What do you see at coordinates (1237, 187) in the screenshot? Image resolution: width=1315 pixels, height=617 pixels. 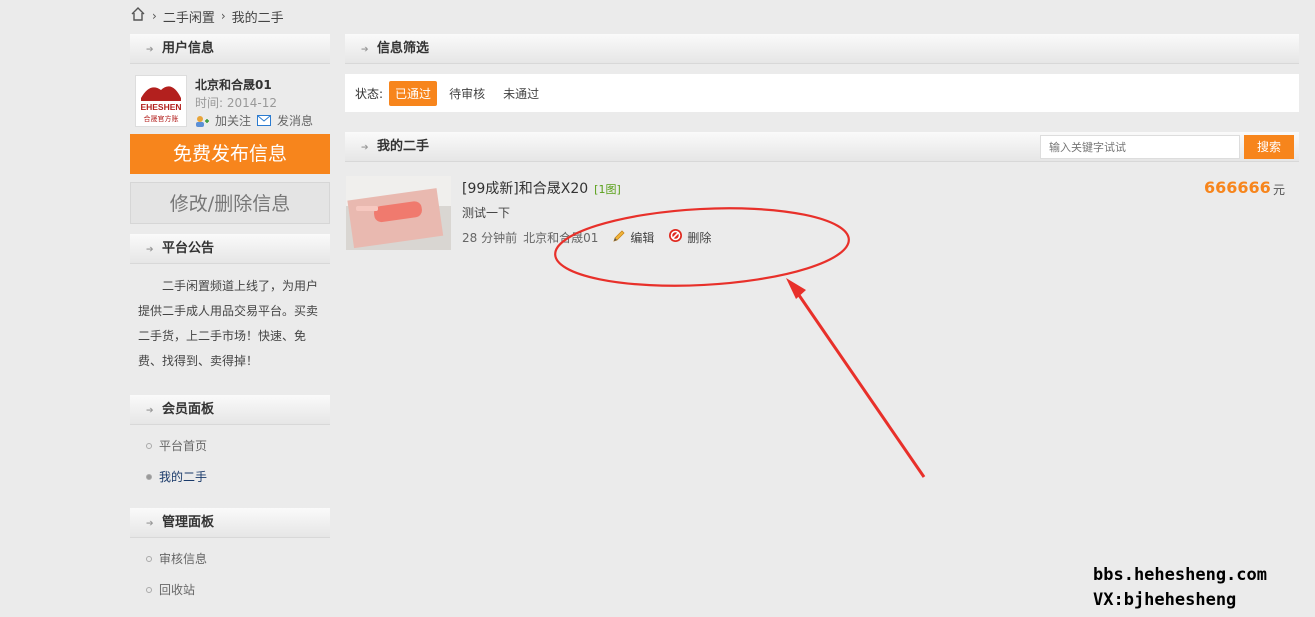 I see `item-price: 666666` at bounding box center [1237, 187].